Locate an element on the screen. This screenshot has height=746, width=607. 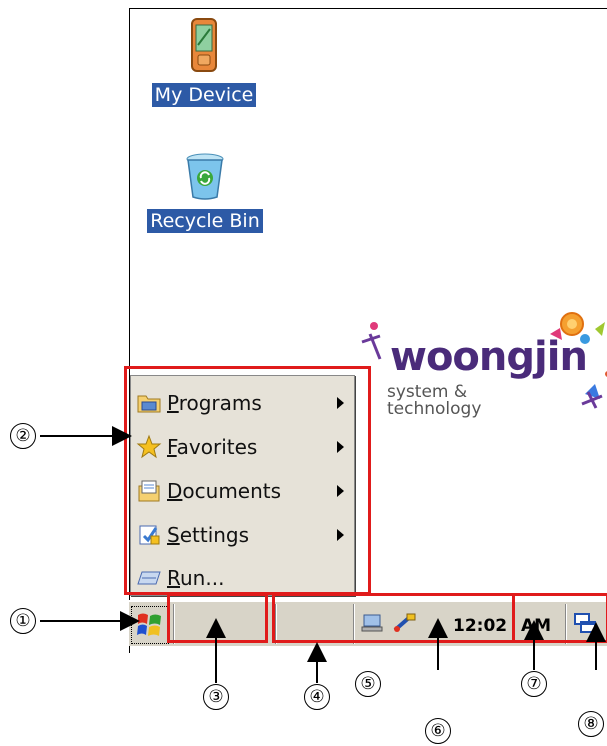
callout-4: ④ is located at coordinates (317, 697).